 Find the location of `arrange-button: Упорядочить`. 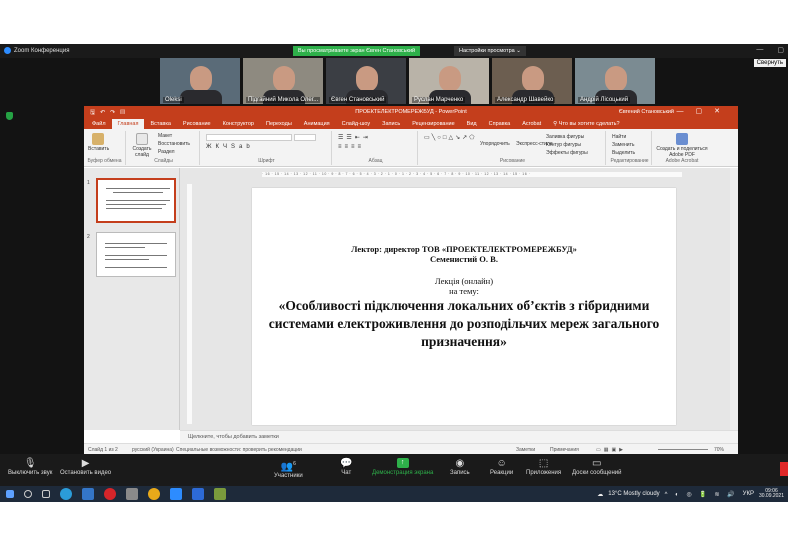

arrange-button: Упорядочить is located at coordinates (495, 144).